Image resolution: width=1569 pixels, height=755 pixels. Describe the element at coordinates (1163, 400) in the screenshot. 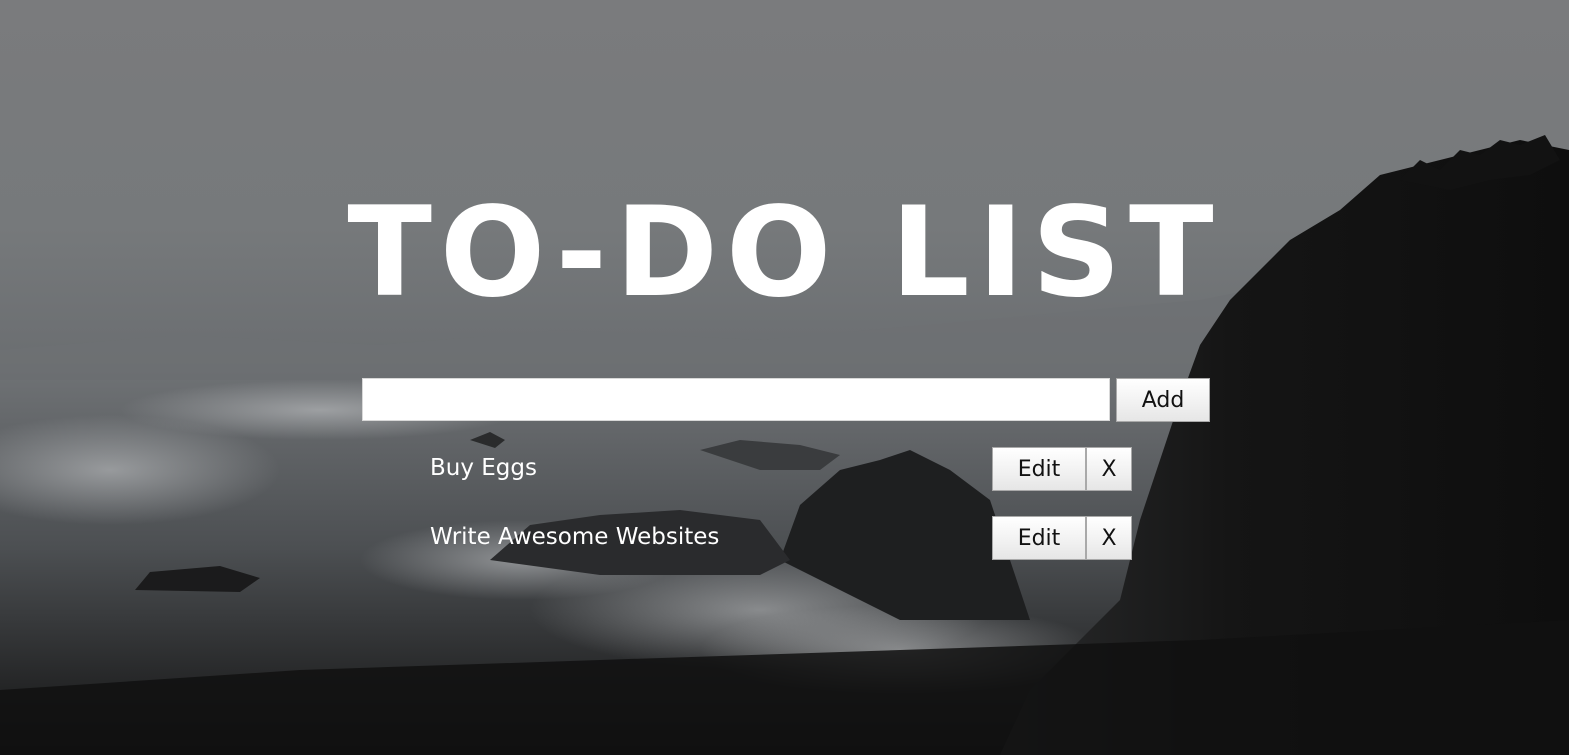

I see `add-button: Add` at that location.